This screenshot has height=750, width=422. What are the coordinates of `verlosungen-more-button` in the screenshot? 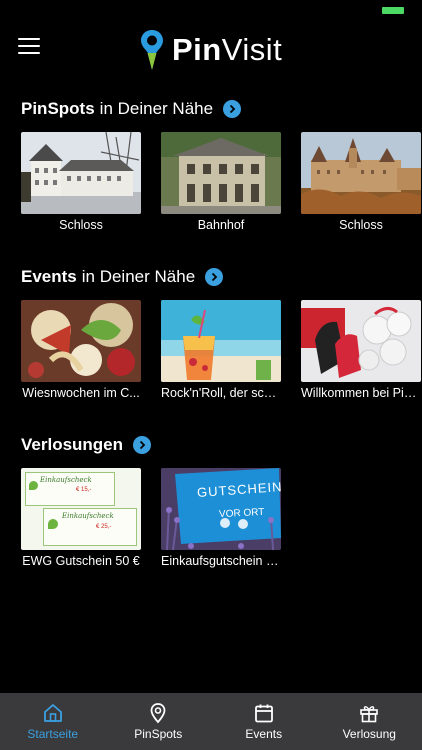 It's located at (142, 445).